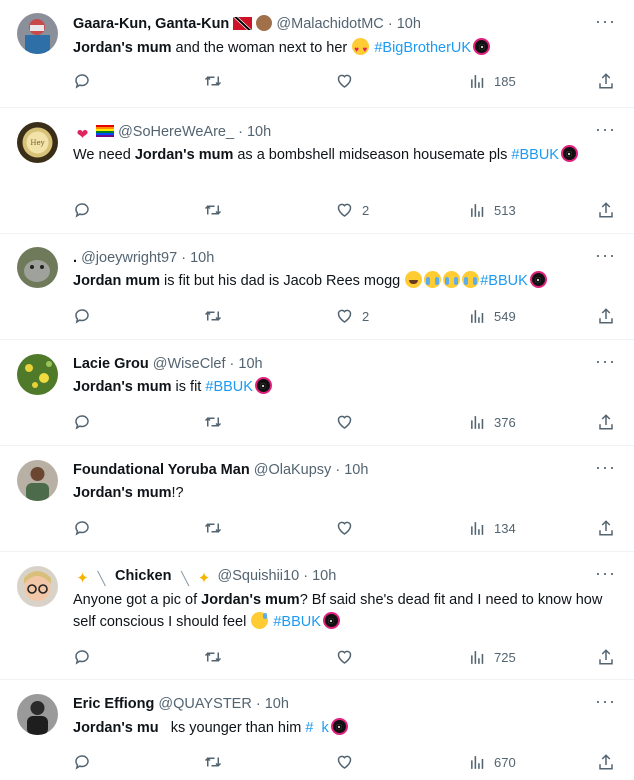 The image size is (634, 780). Describe the element at coordinates (75, 258) in the screenshot. I see `display-name: .` at that location.